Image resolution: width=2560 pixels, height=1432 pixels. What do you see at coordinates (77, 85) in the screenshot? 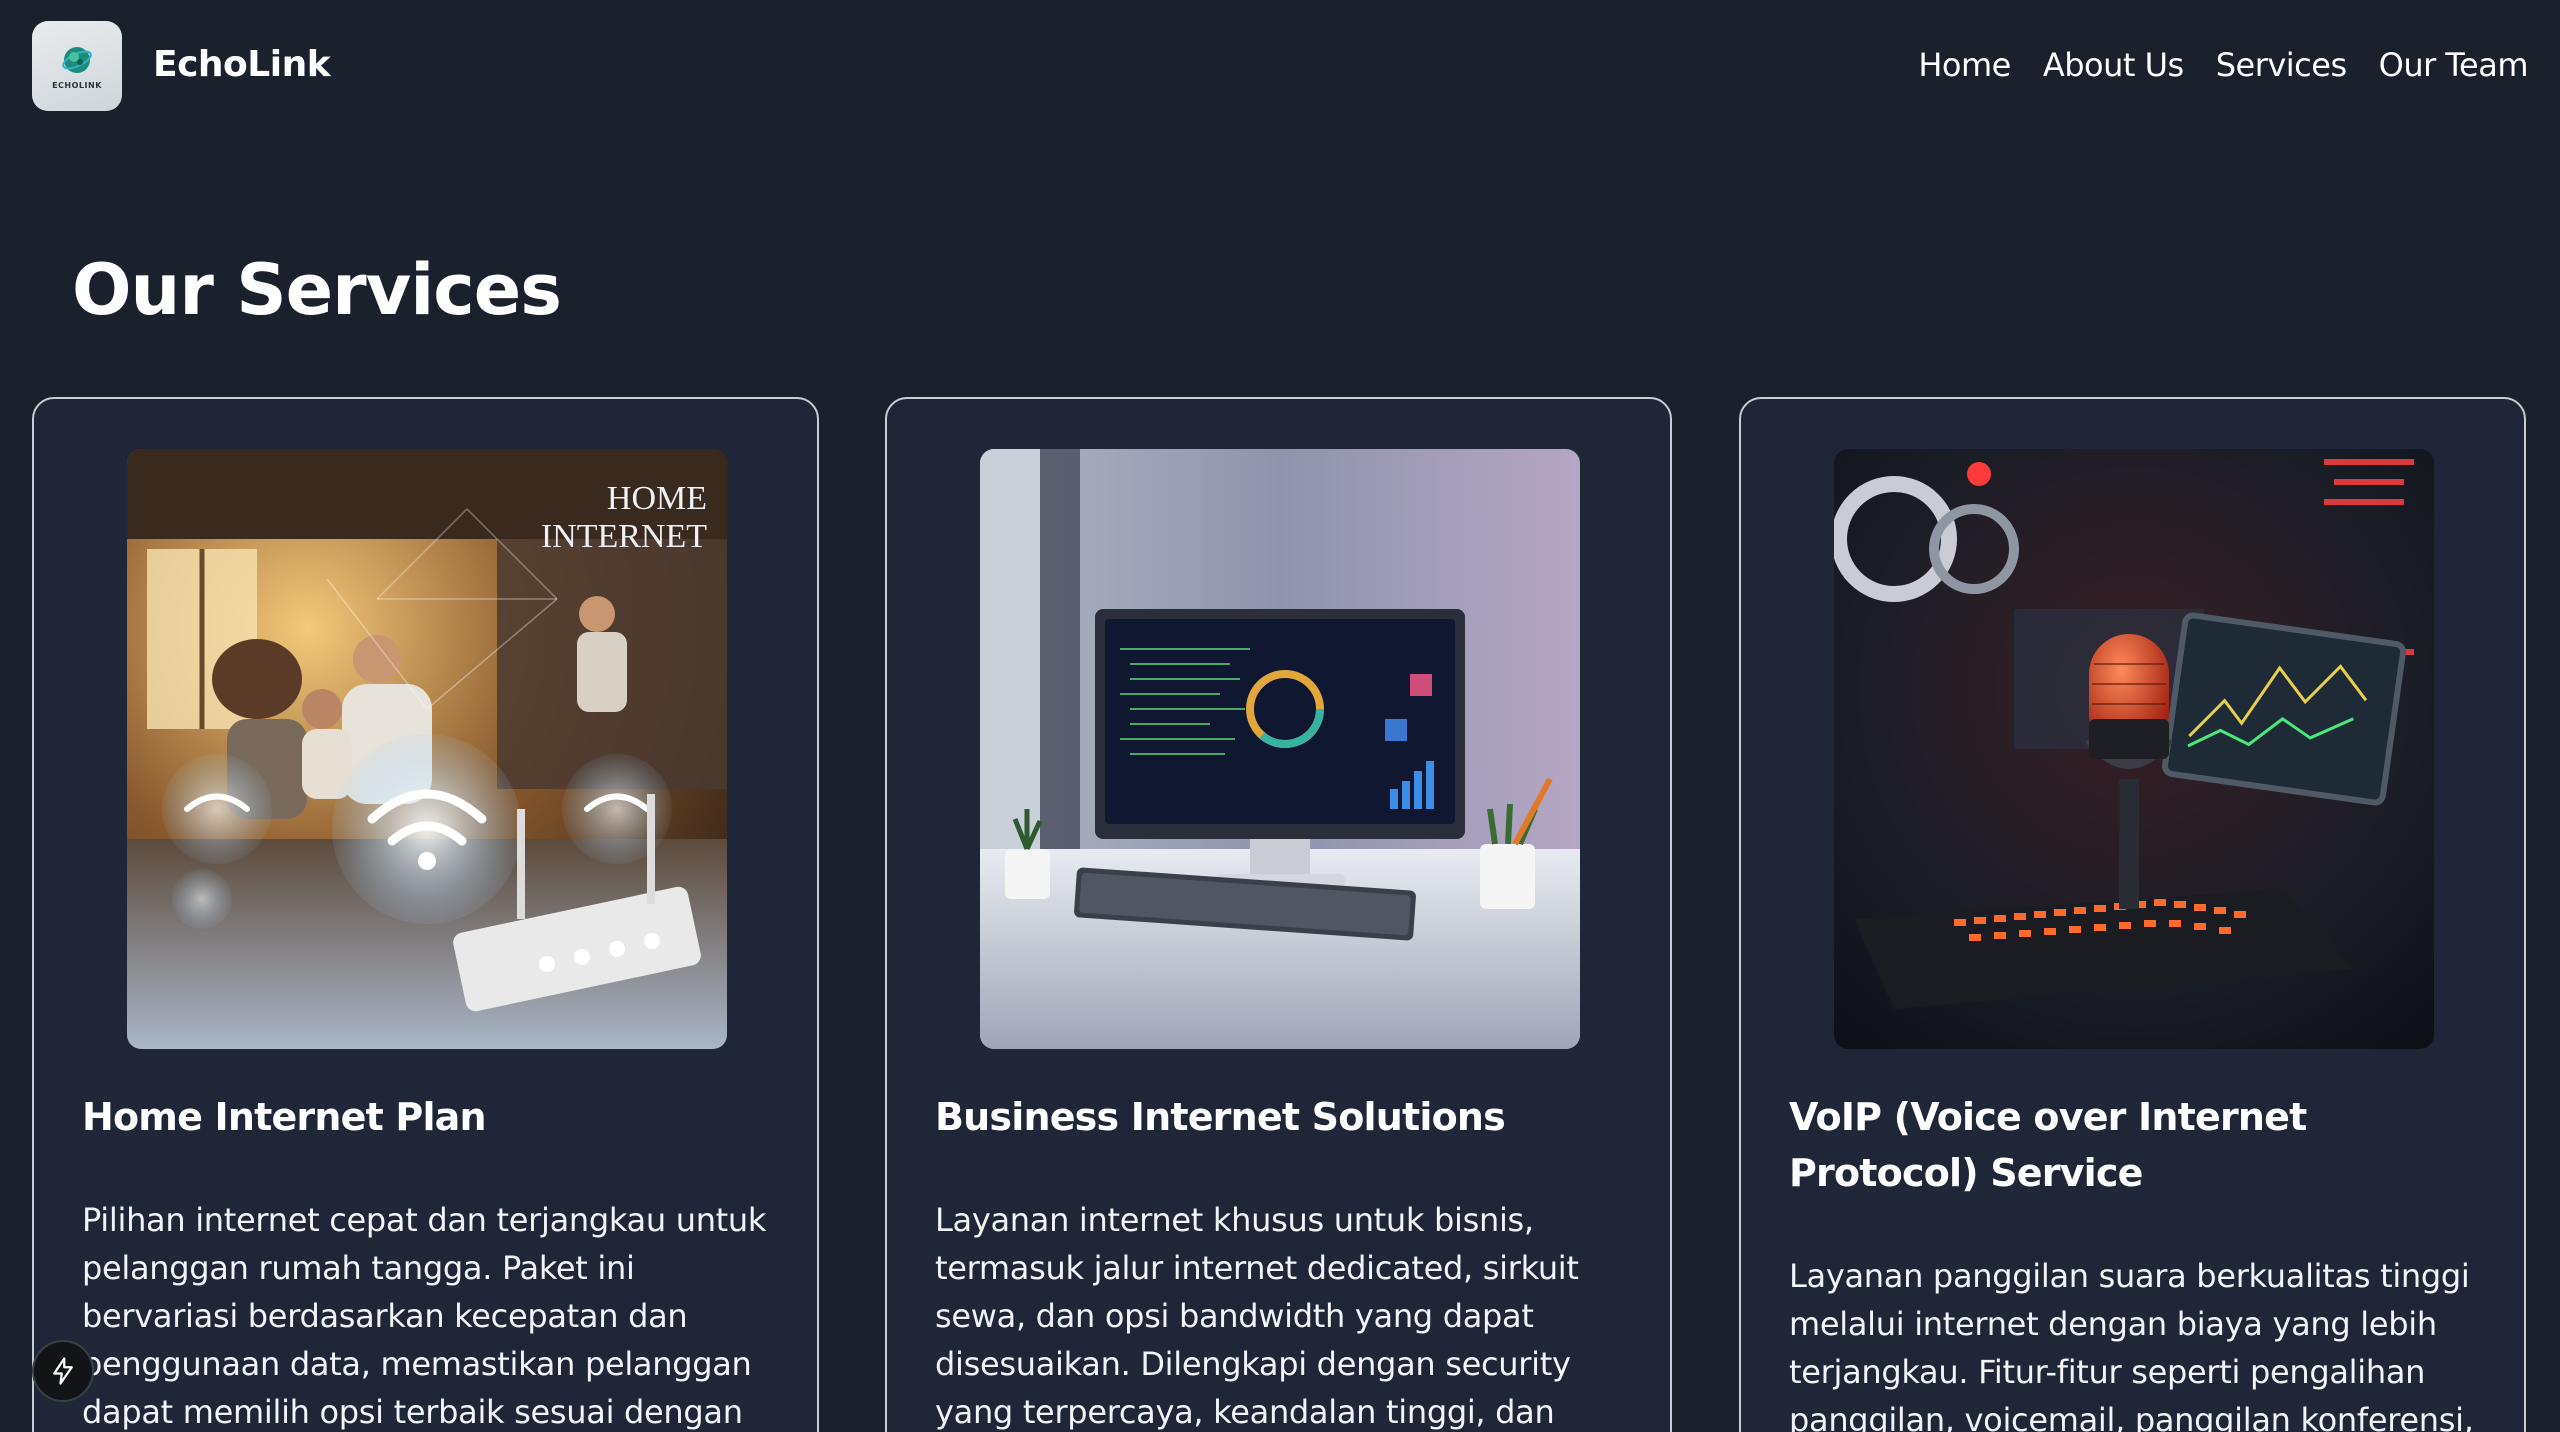
I see `logo-wordmark: ECHOLINK` at bounding box center [77, 85].